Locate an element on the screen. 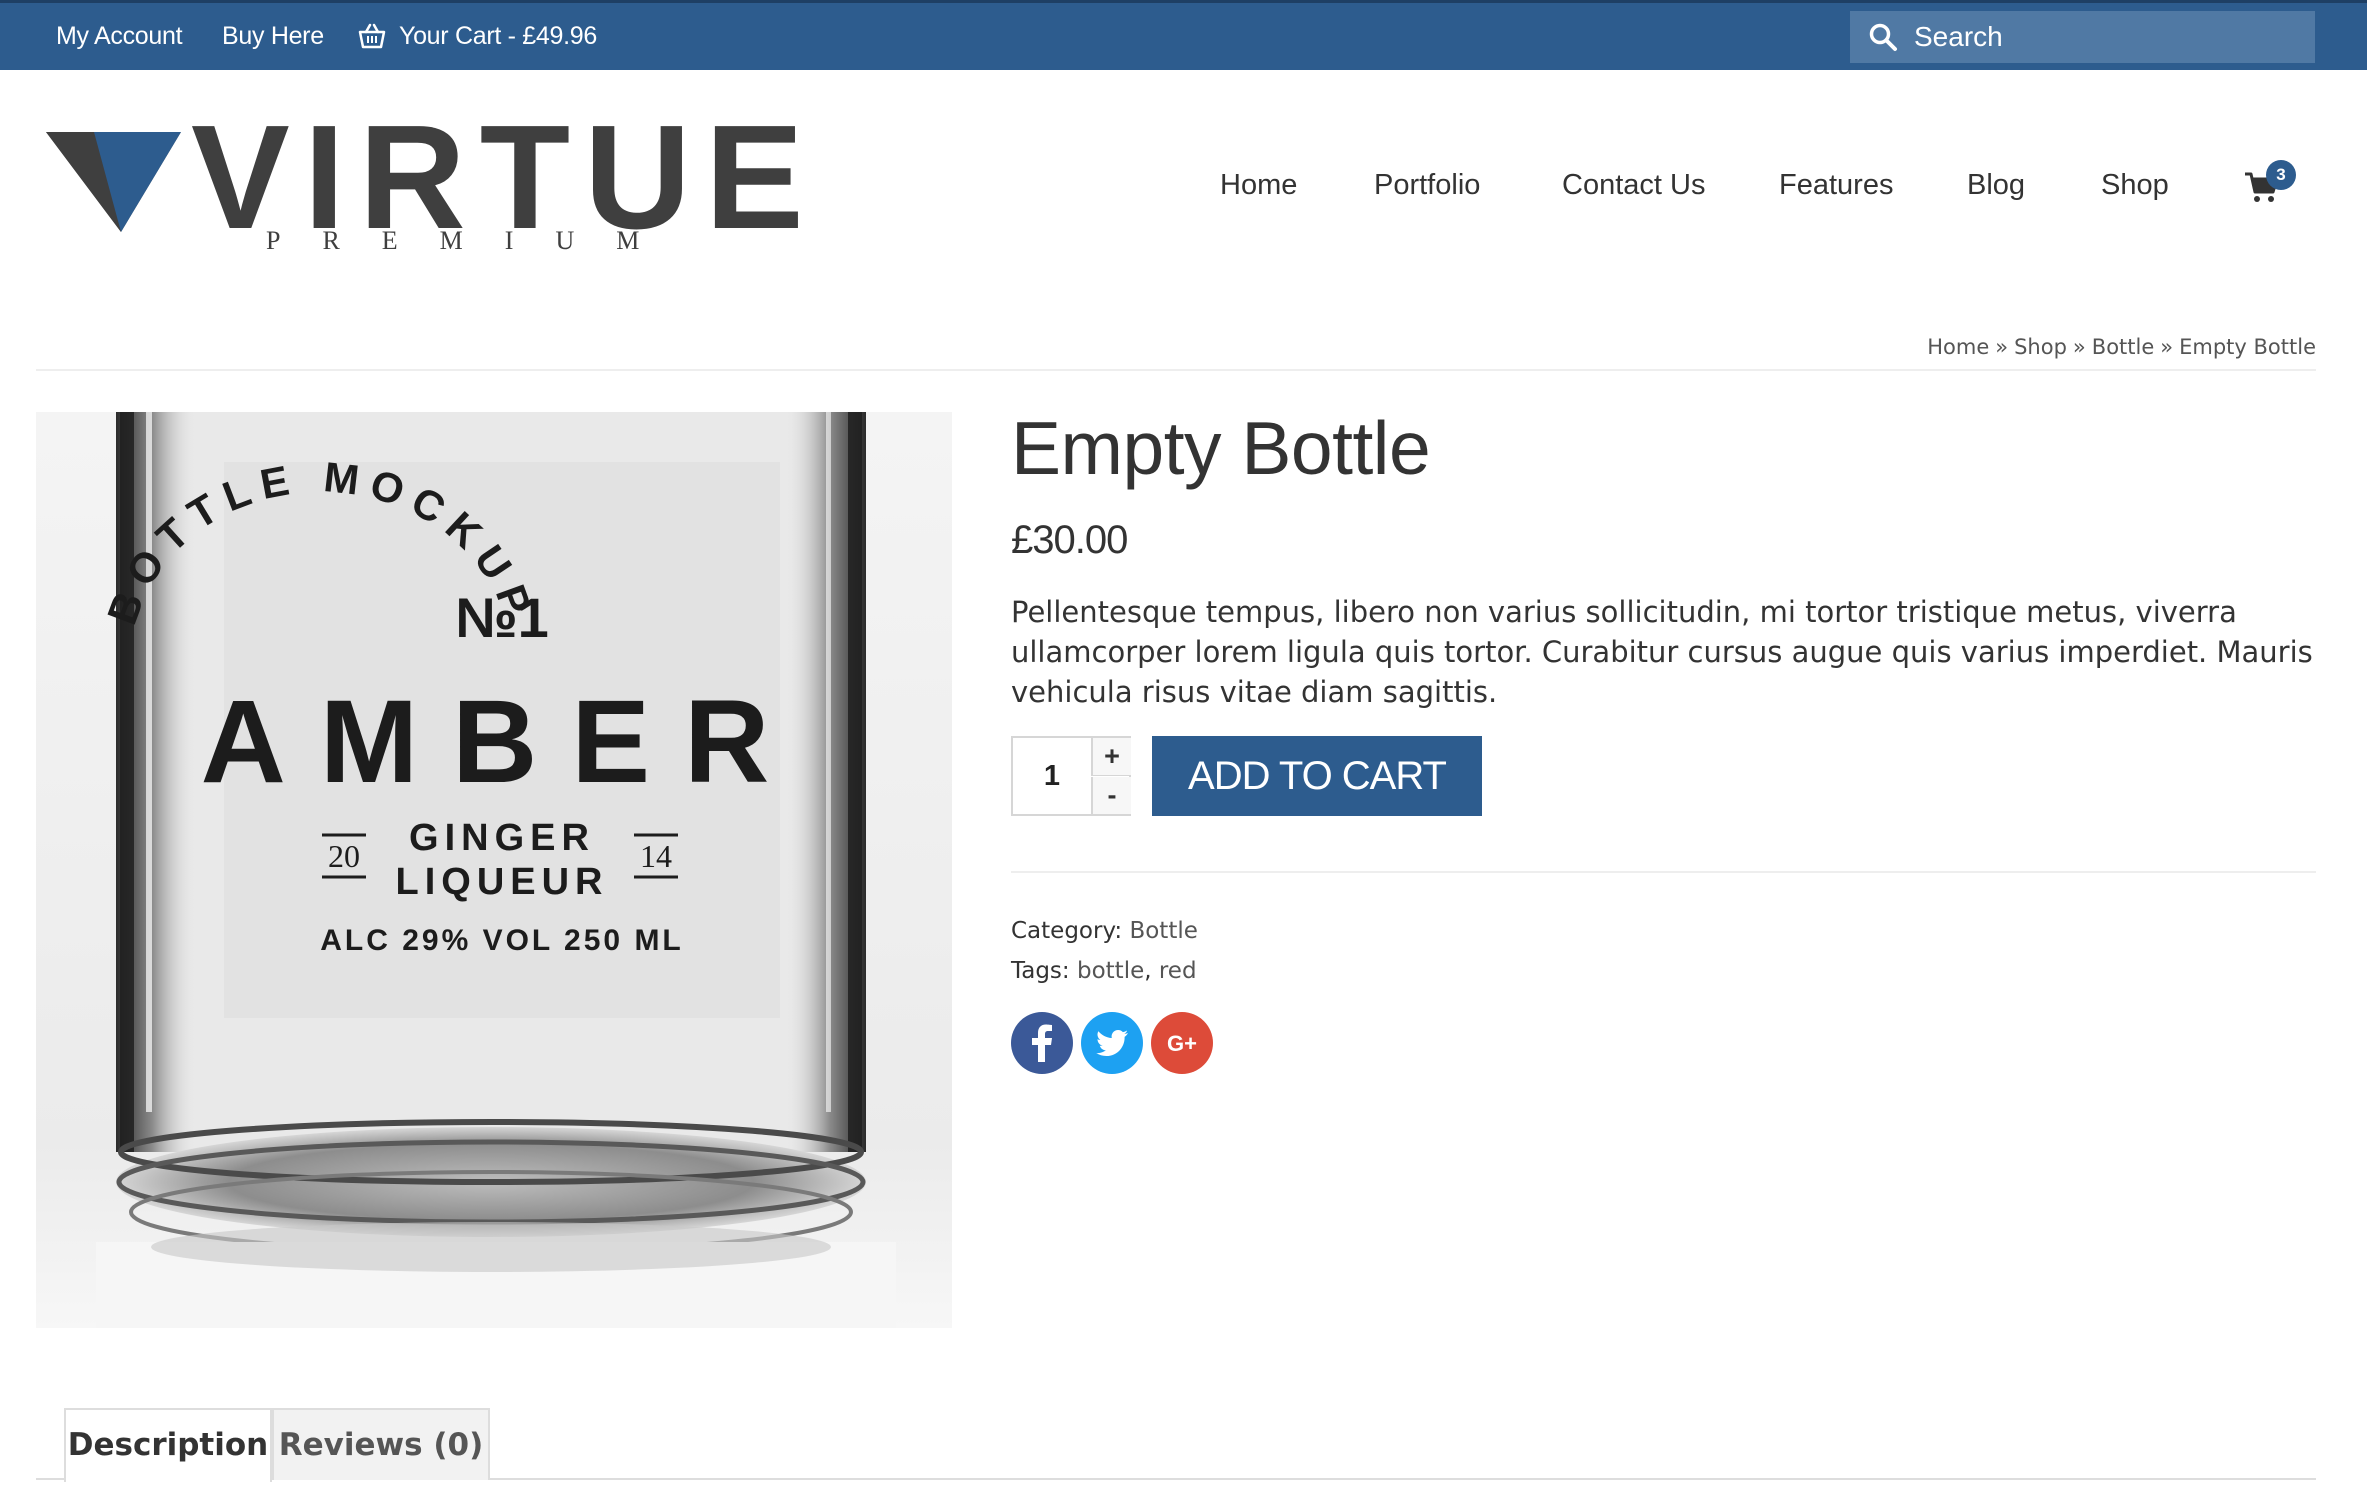 The width and height of the screenshot is (2367, 1496). product-price: £30.00 is located at coordinates (1069, 540).